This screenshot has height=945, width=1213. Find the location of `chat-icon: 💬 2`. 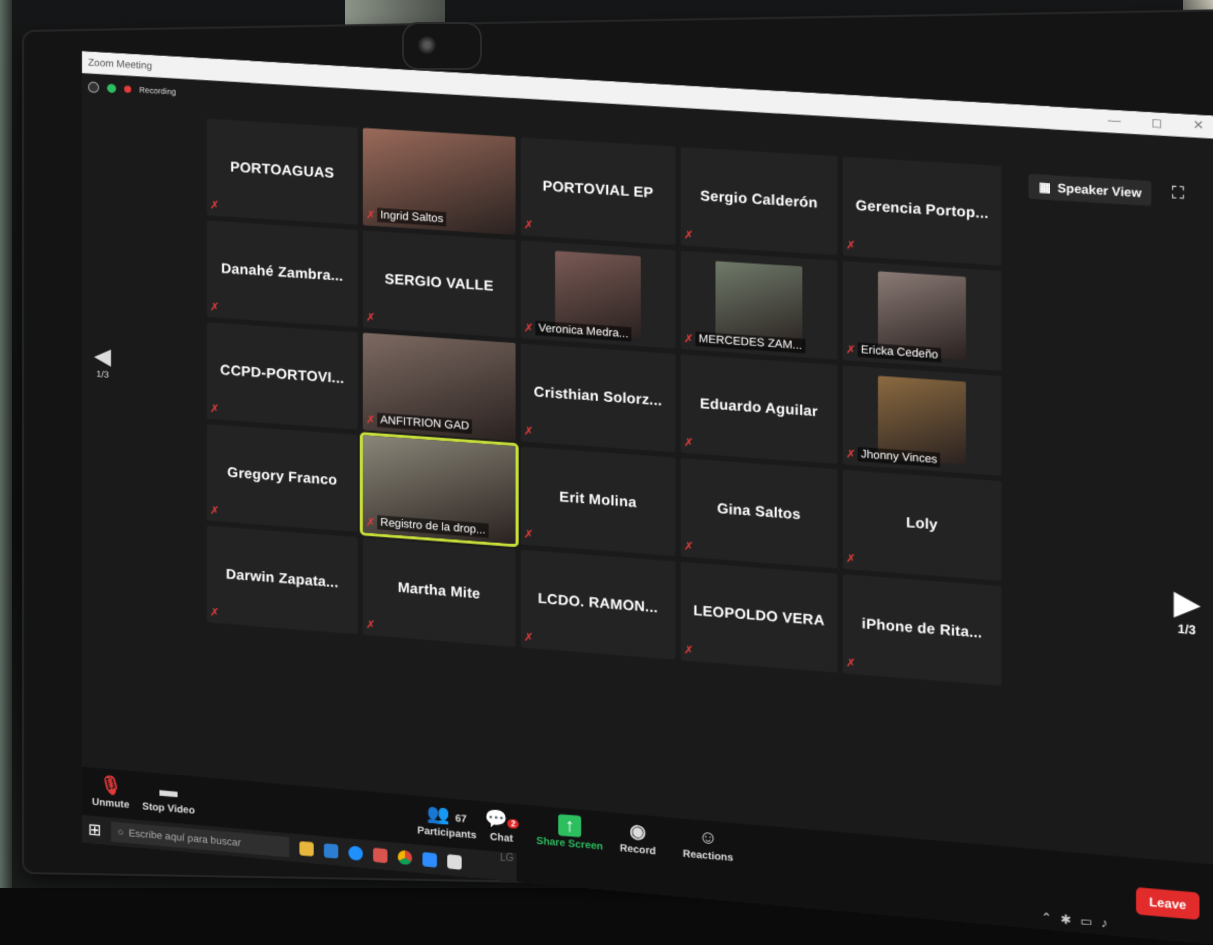

chat-icon: 💬 2 is located at coordinates (501, 820).